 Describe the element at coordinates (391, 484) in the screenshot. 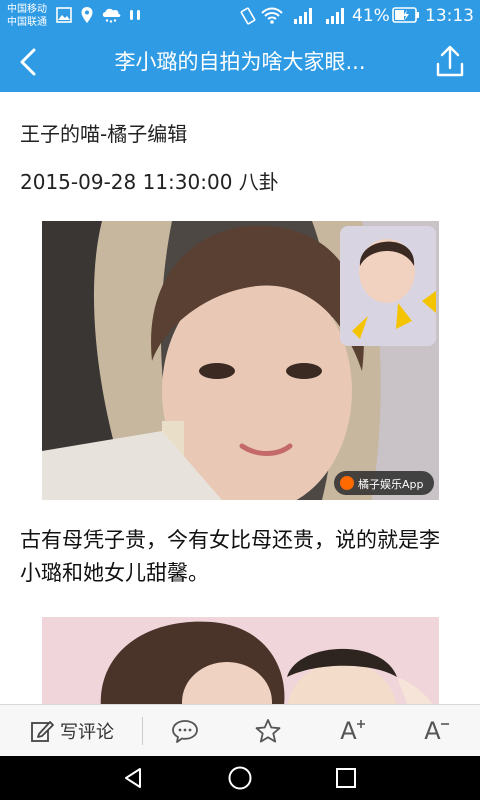

I see `watermark-text: 橘子娱乐App` at that location.